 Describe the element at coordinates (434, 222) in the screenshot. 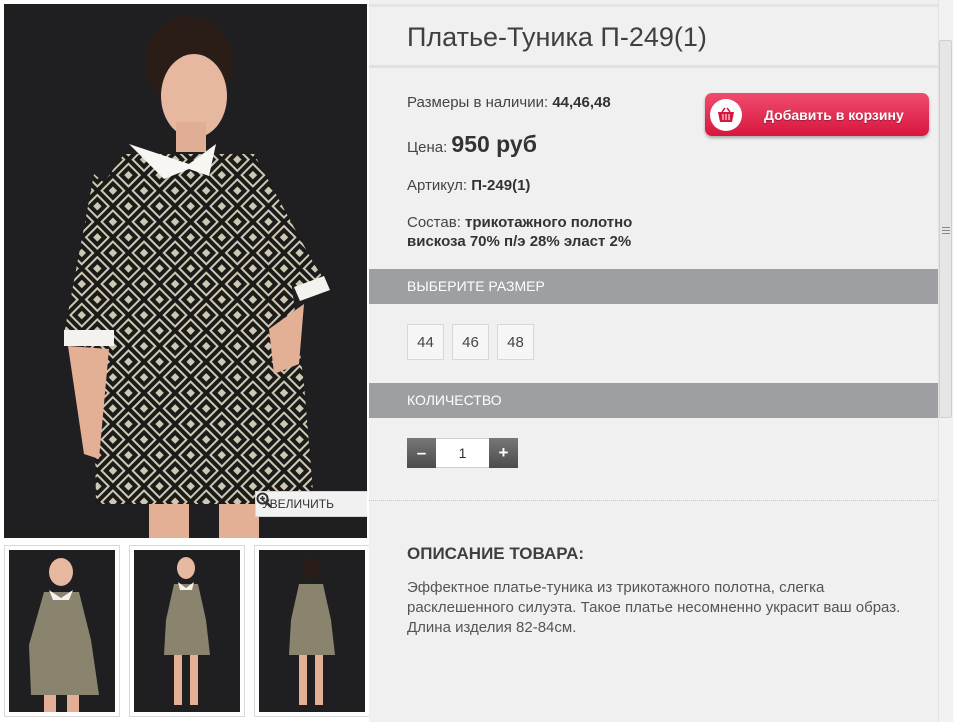

I see `composition-label: Состав:` at that location.